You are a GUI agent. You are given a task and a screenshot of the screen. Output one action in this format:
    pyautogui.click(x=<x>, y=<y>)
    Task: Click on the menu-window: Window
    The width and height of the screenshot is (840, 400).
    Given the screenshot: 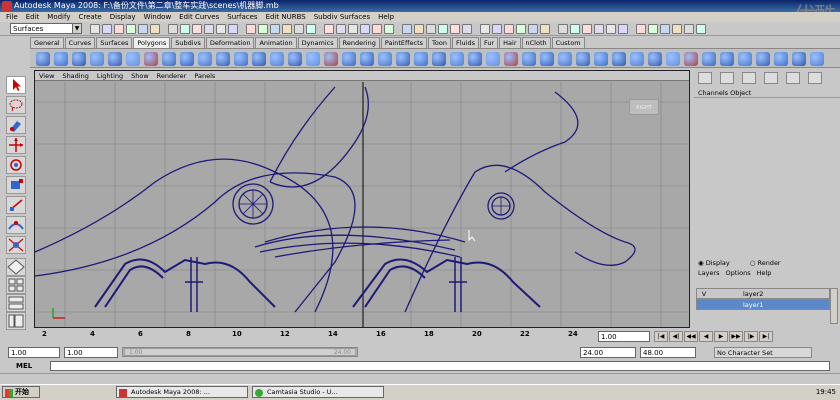 What is the action you would take?
    pyautogui.click(x=158, y=17)
    